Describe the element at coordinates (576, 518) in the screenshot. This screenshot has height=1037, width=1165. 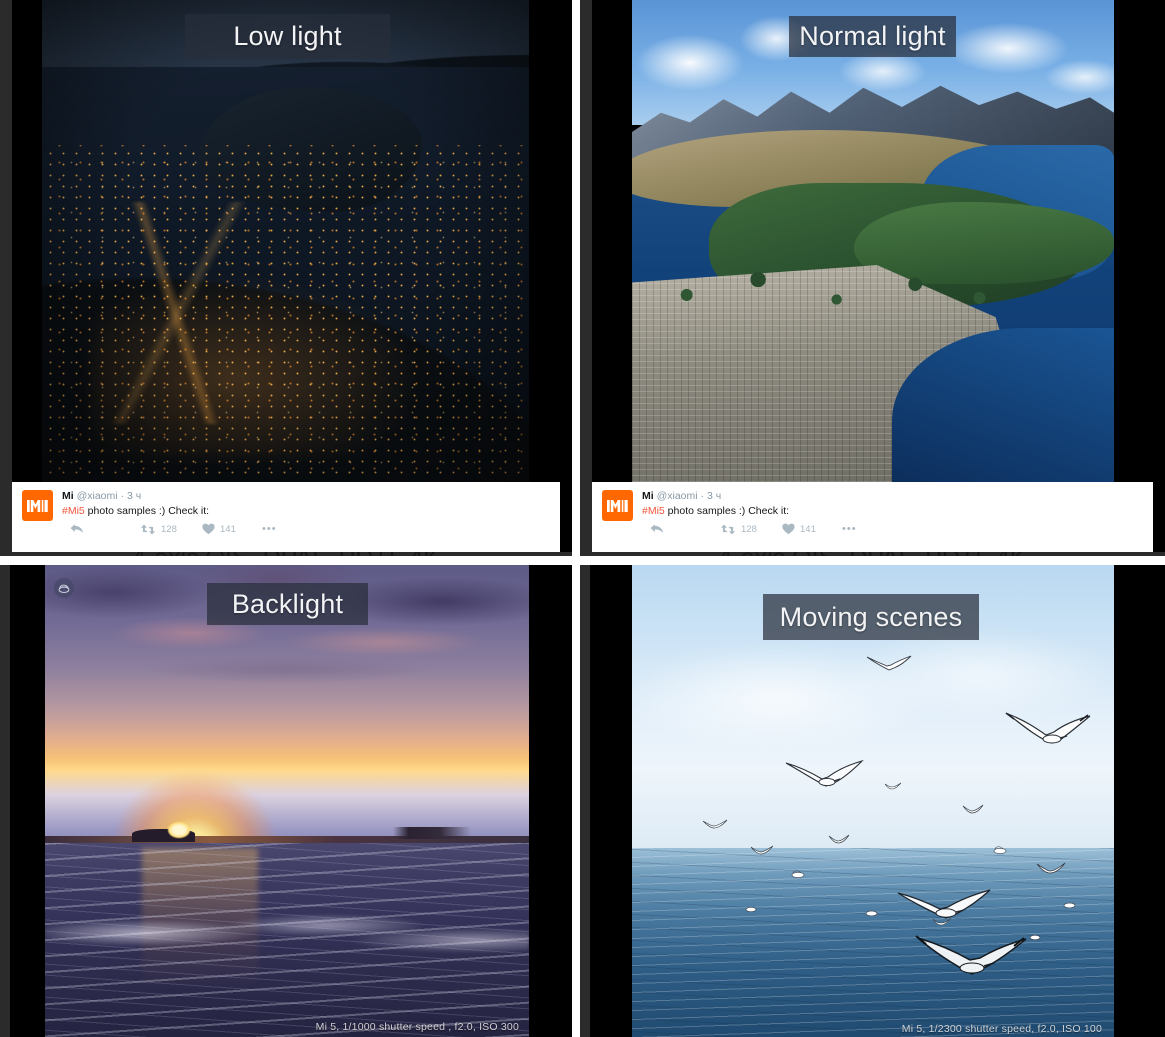
I see `vertical-gutter` at that location.